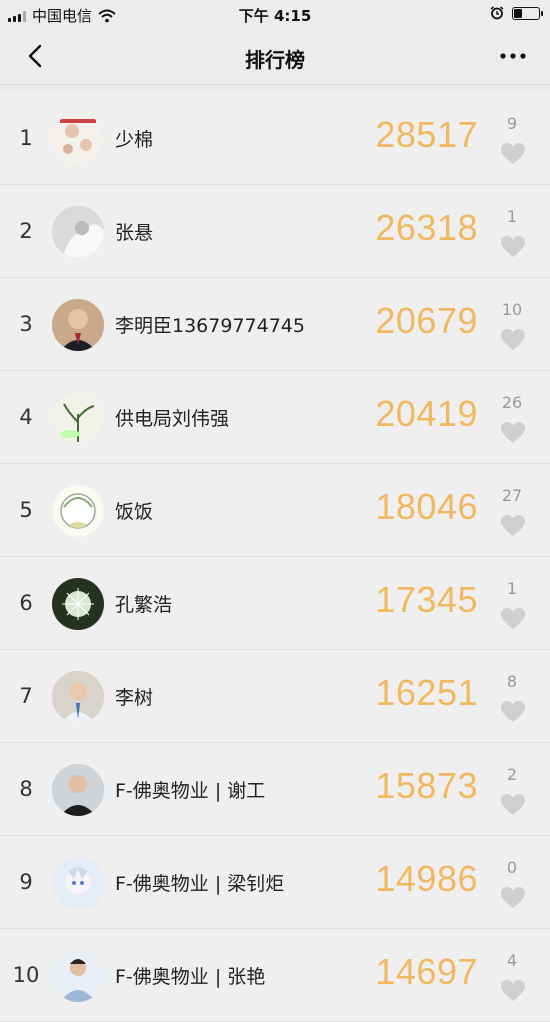  What do you see at coordinates (26, 510) in the screenshot?
I see `rank-number: 5` at bounding box center [26, 510].